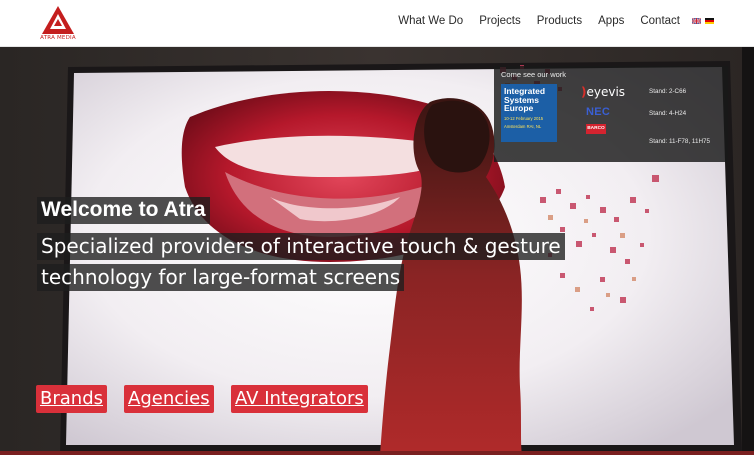 The height and width of the screenshot is (455, 754). What do you see at coordinates (709, 21) in the screenshot?
I see `german-flag-icon` at bounding box center [709, 21].